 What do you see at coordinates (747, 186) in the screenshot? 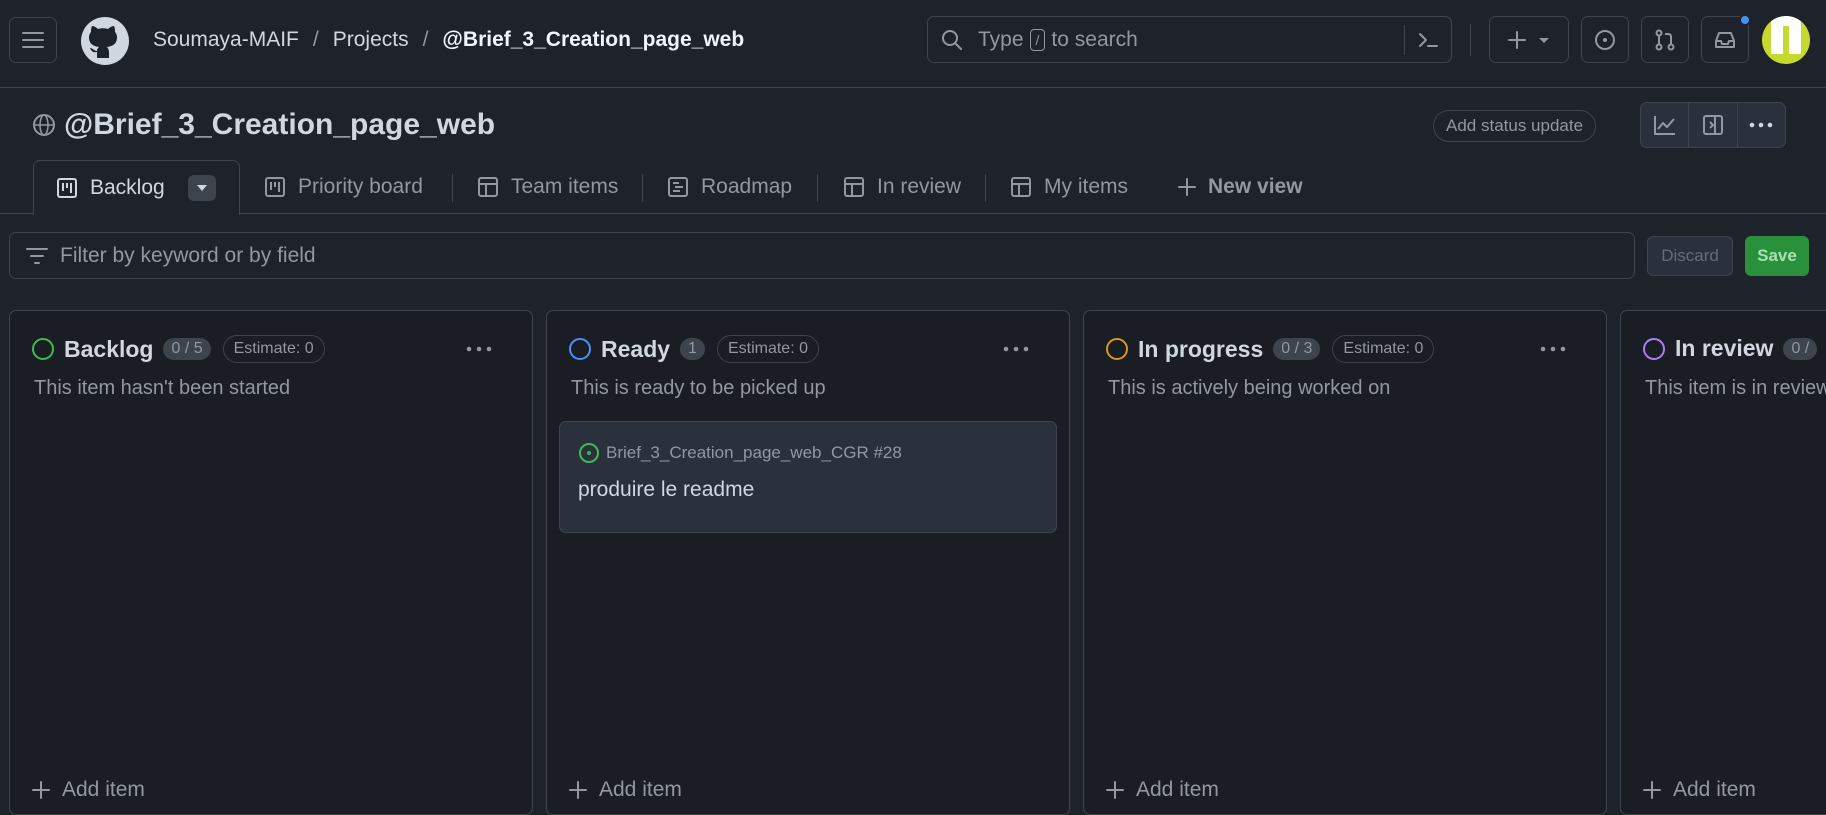
I see `tab-label: Roadmap` at bounding box center [747, 186].